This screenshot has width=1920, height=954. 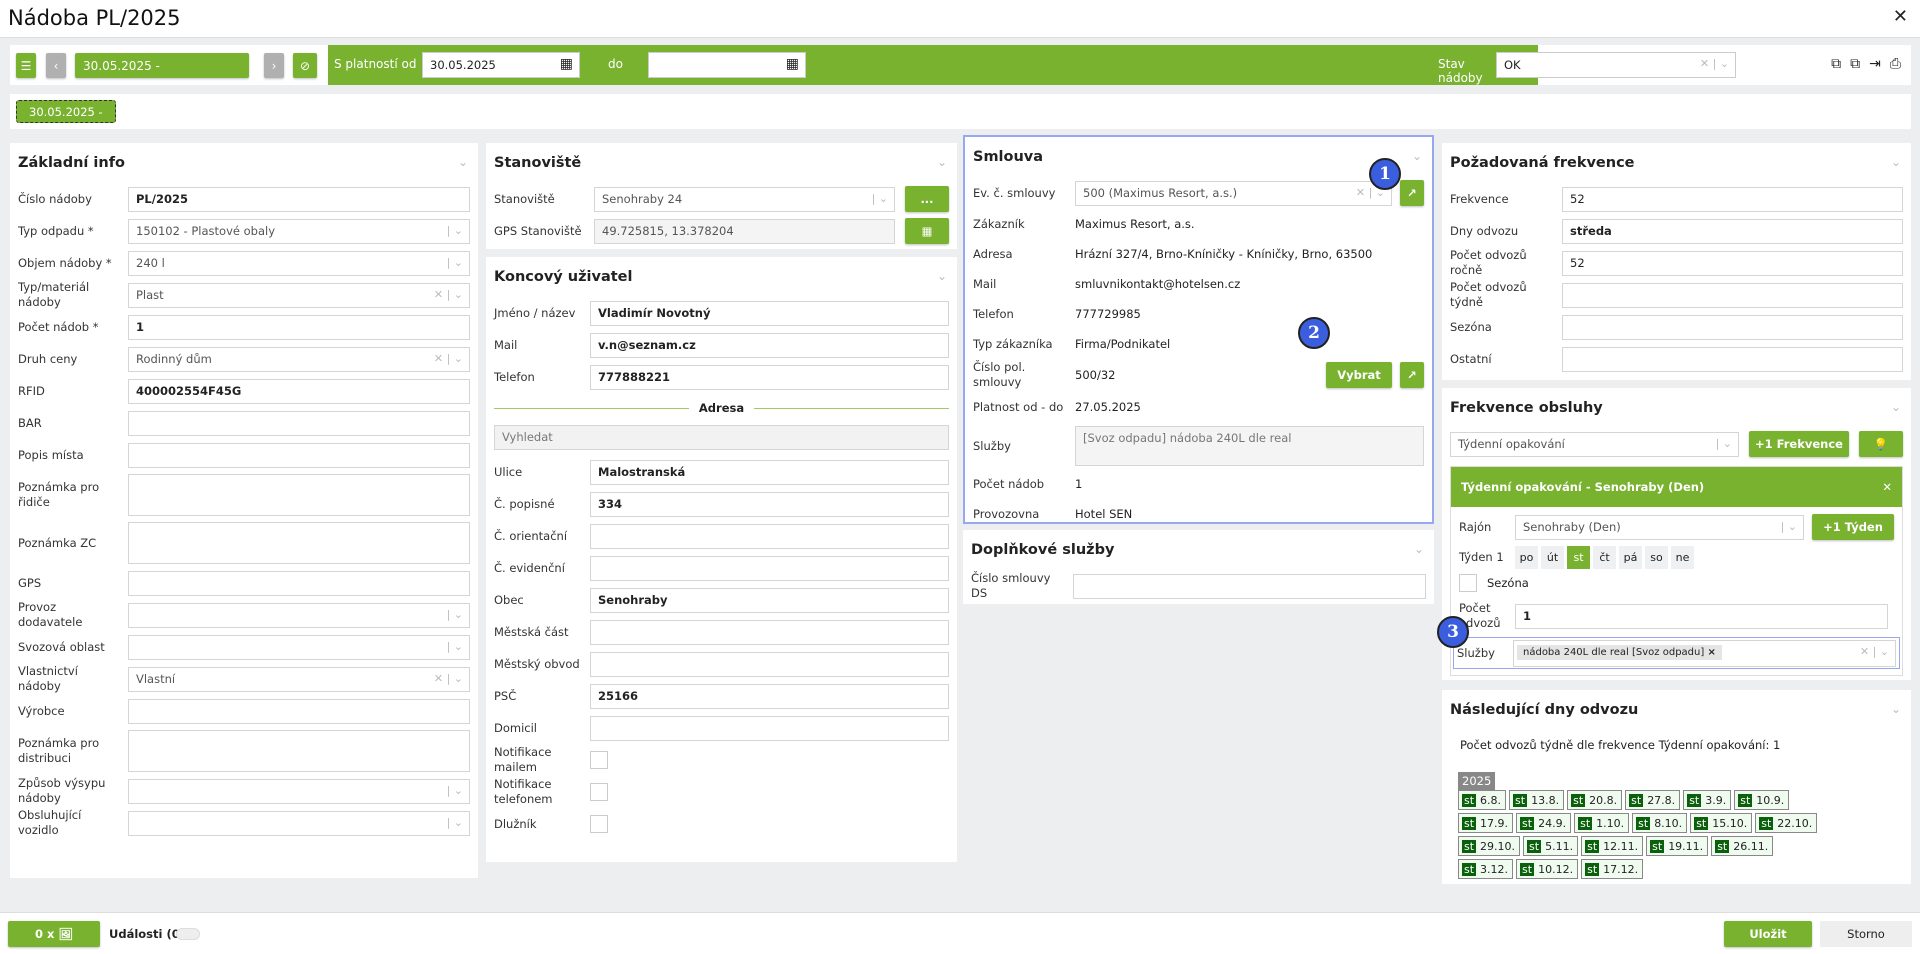 What do you see at coordinates (769, 377) in the screenshot?
I see `input-field: 777888221` at bounding box center [769, 377].